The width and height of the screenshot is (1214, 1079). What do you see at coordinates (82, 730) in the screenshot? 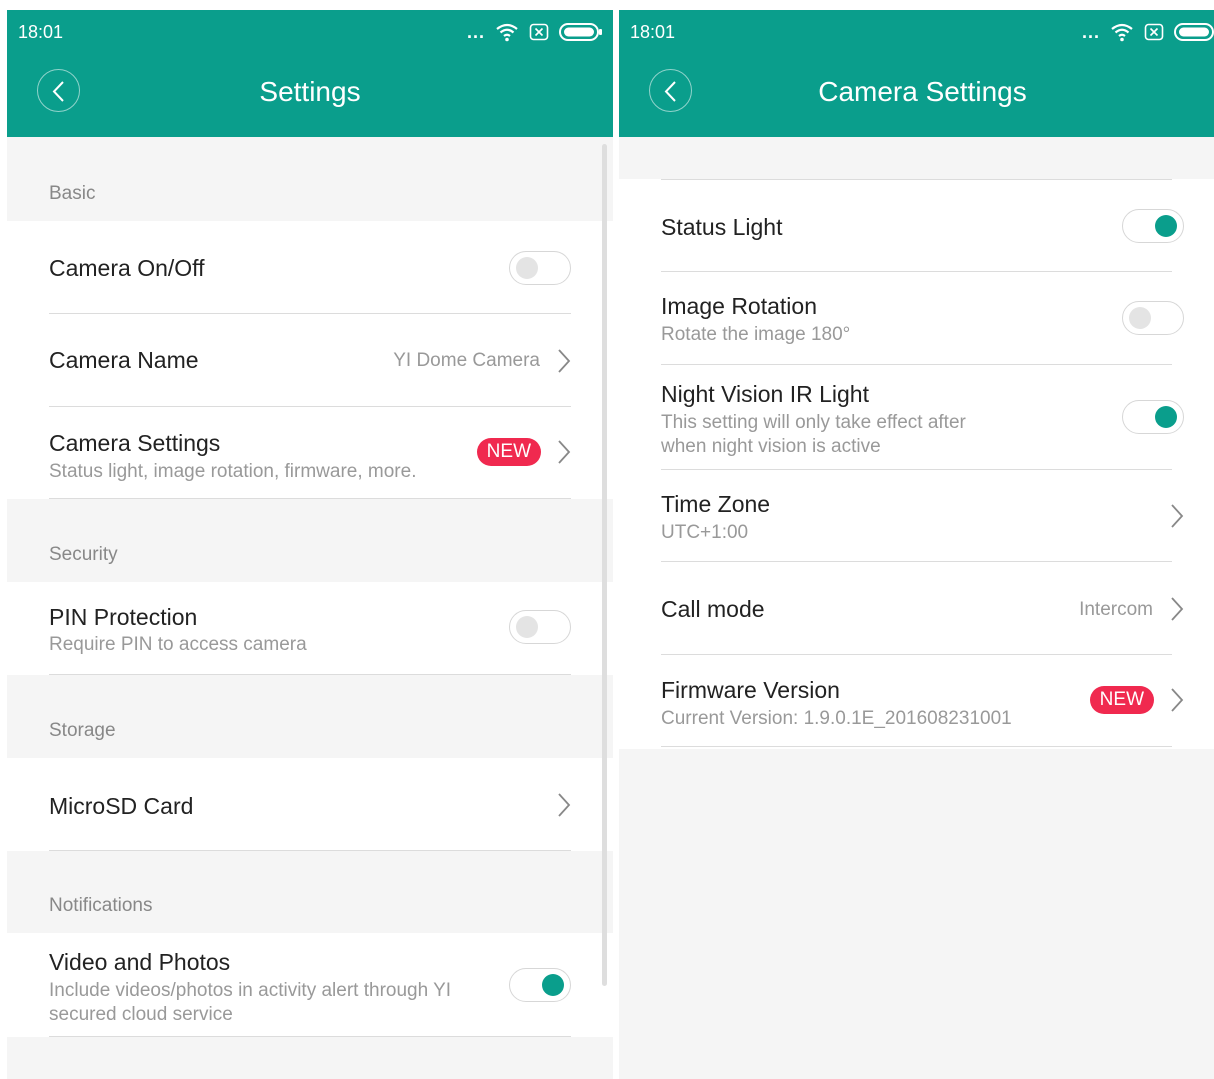
I see `section-storage-header: Storage` at bounding box center [82, 730].